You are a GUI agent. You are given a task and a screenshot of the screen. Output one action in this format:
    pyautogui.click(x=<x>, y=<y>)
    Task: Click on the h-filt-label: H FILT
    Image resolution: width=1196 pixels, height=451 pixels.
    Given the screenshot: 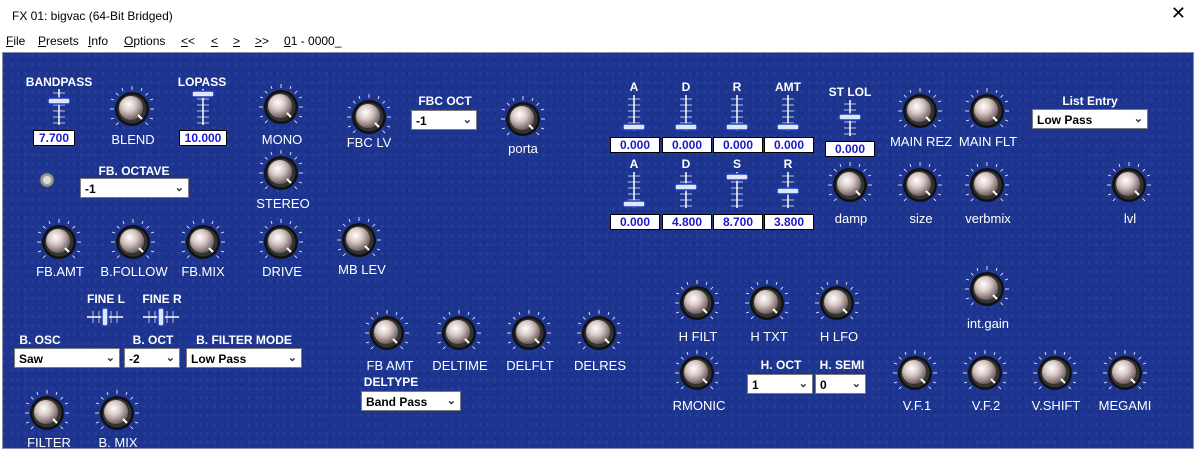 What is the action you would take?
    pyautogui.click(x=698, y=336)
    